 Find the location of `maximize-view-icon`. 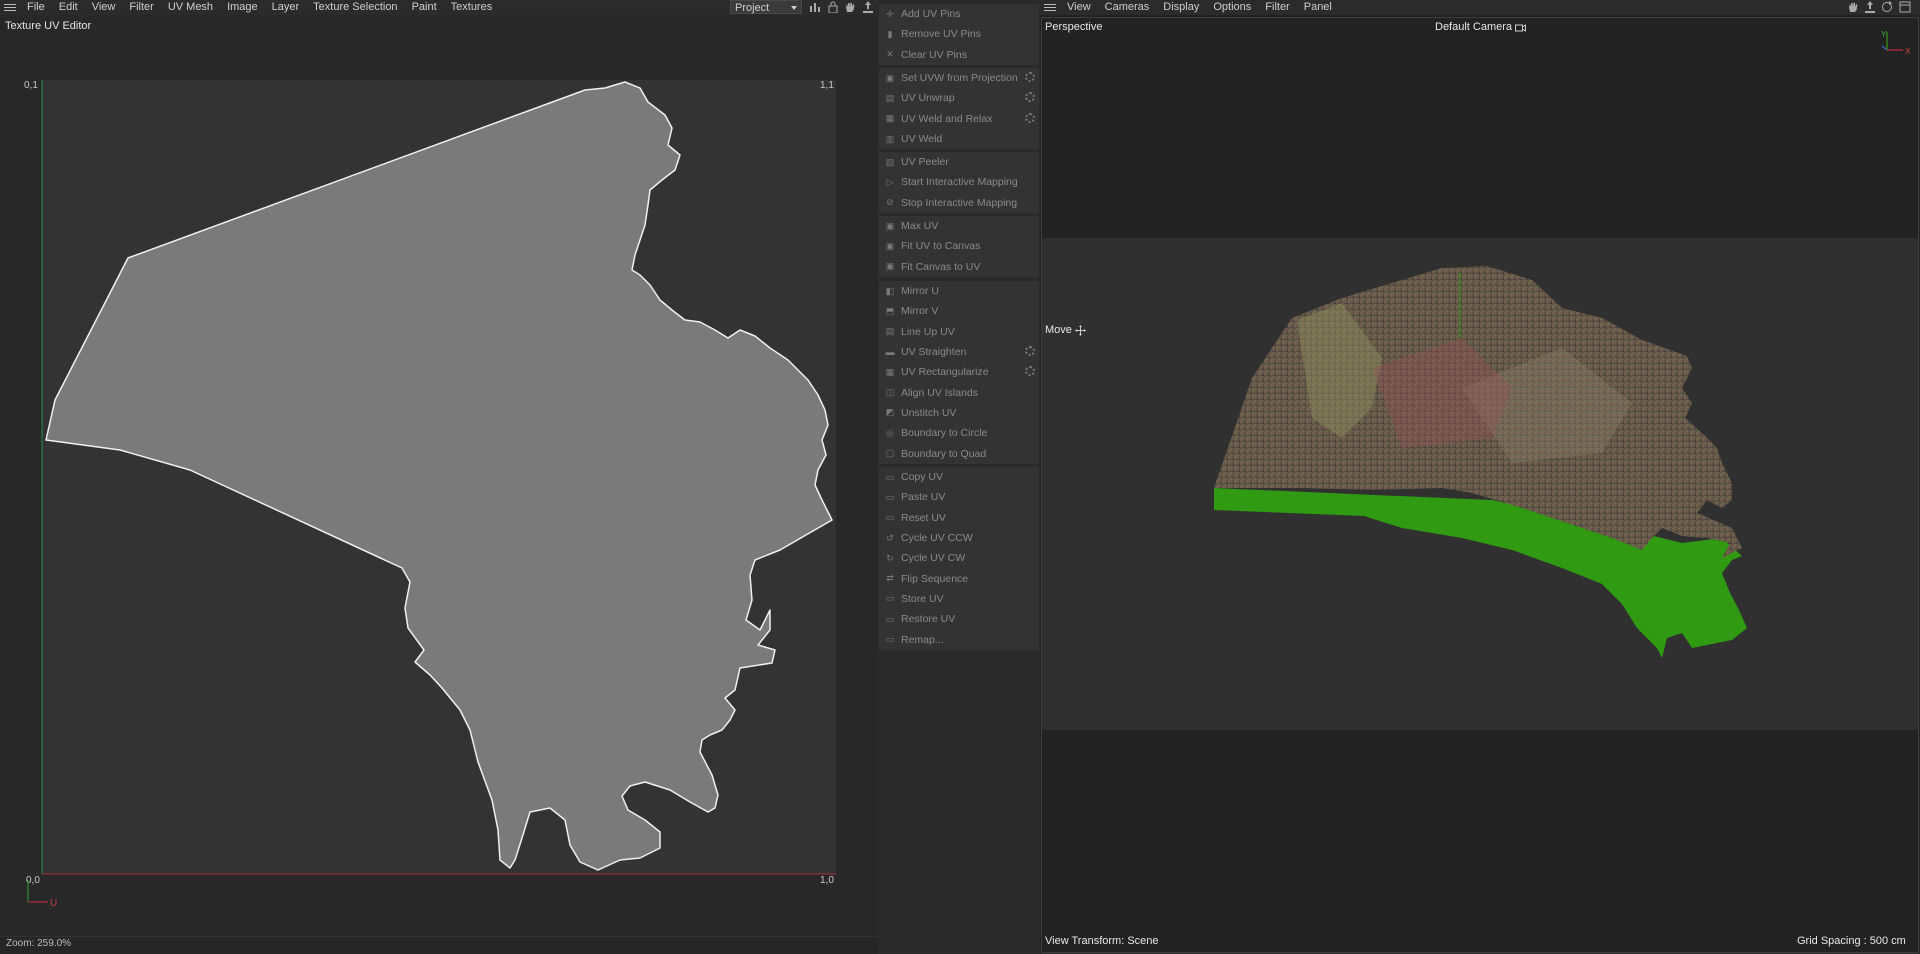

maximize-view-icon is located at coordinates (1905, 7).